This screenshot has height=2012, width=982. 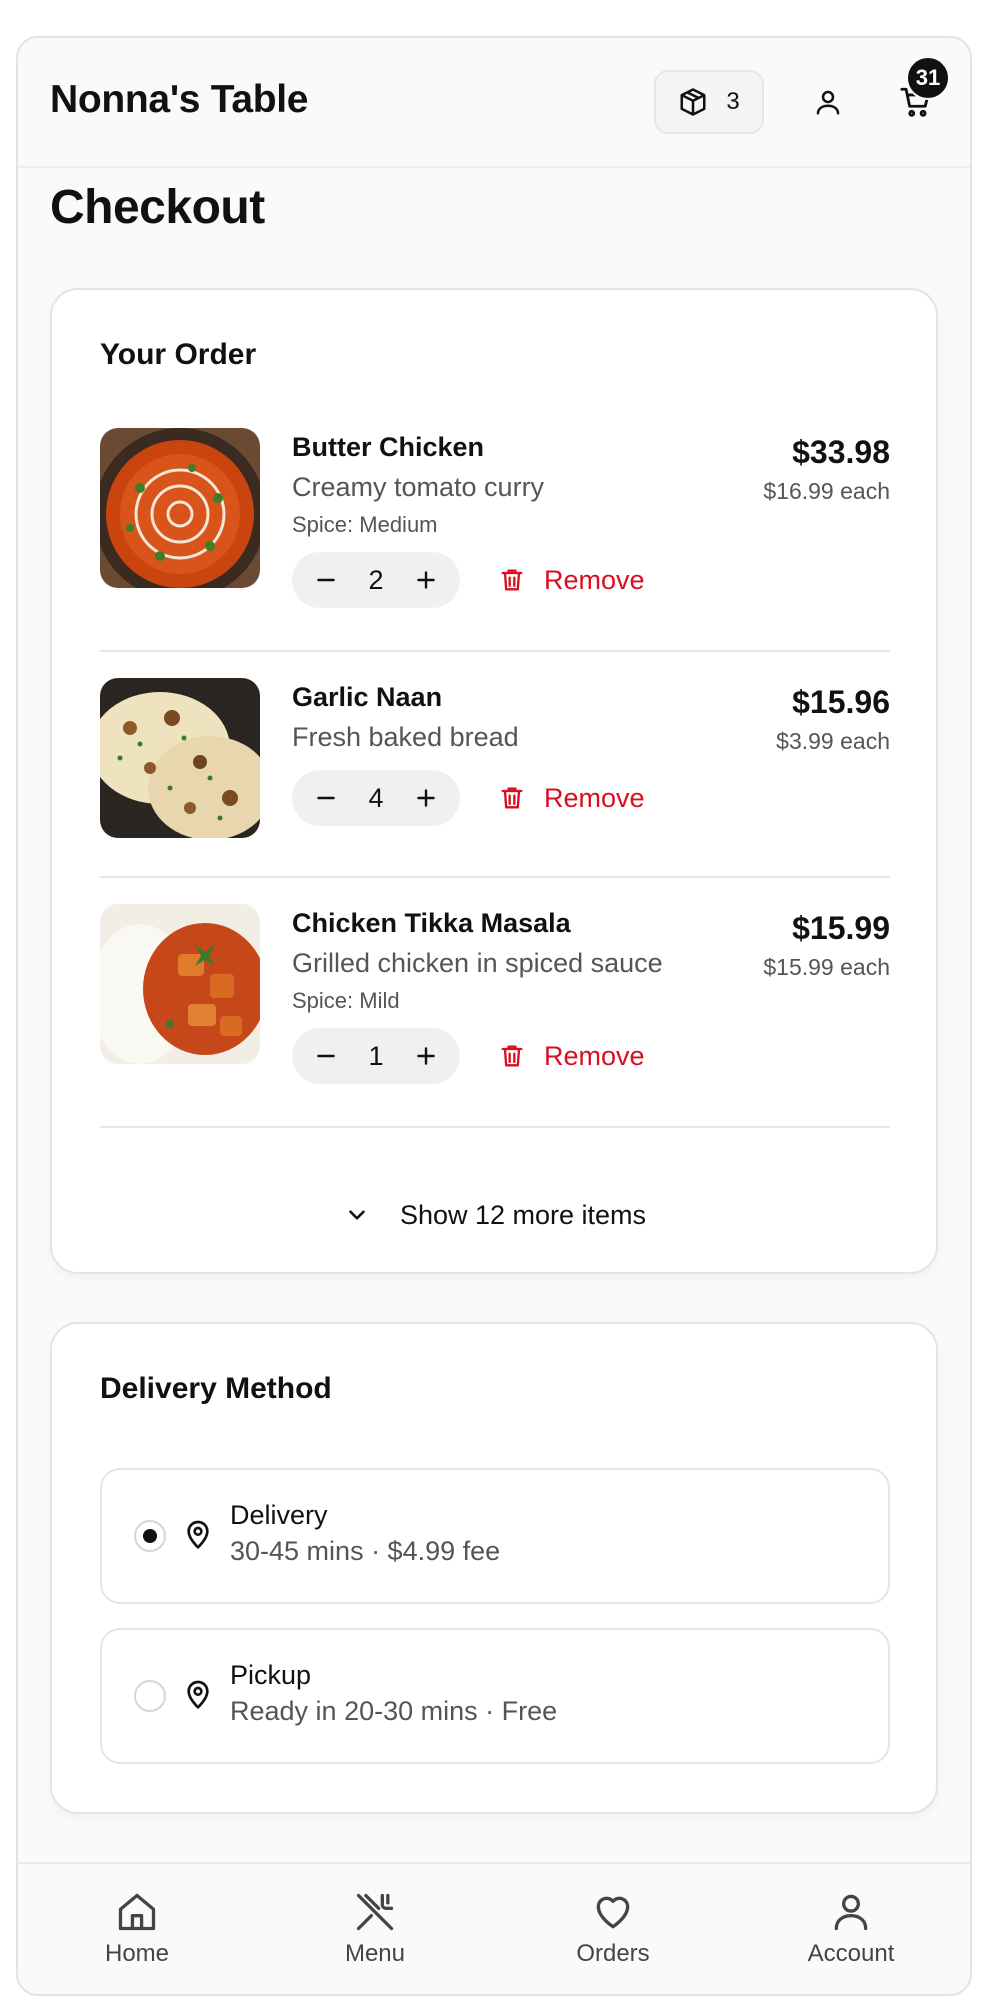 What do you see at coordinates (928, 78) in the screenshot?
I see `cart-count-badge: 31` at bounding box center [928, 78].